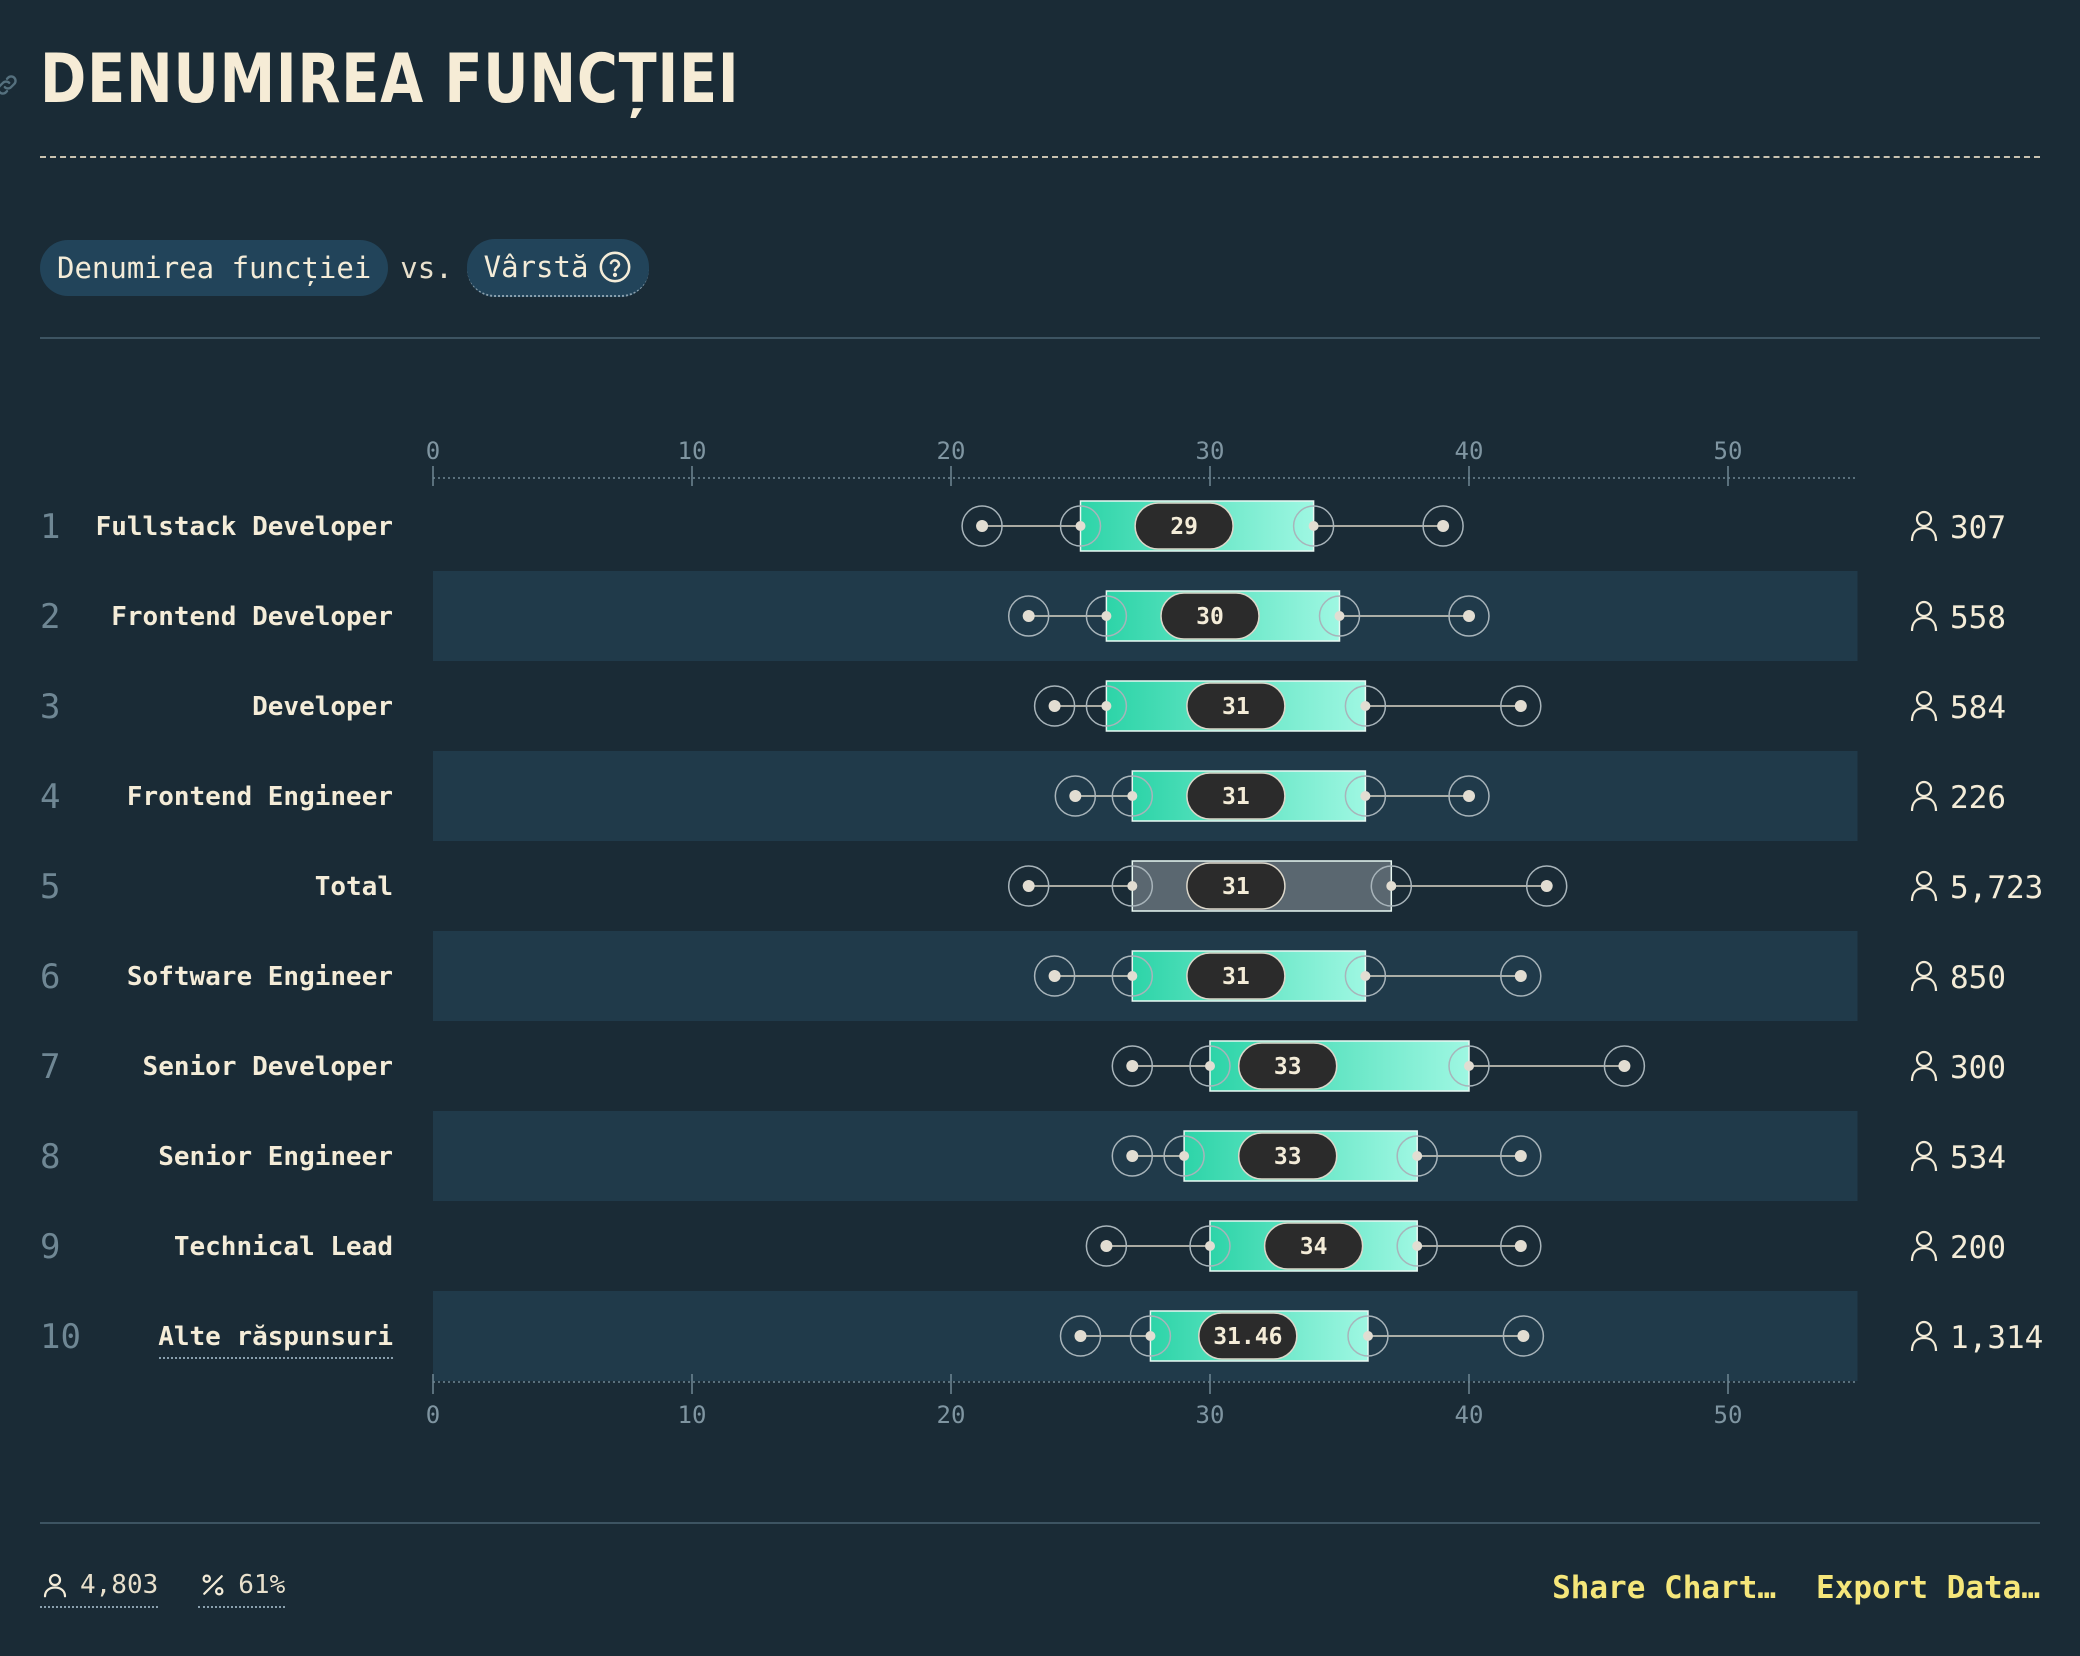 Image resolution: width=2080 pixels, height=1656 pixels. What do you see at coordinates (260, 977) in the screenshot?
I see `row-label: Software Engineer` at bounding box center [260, 977].